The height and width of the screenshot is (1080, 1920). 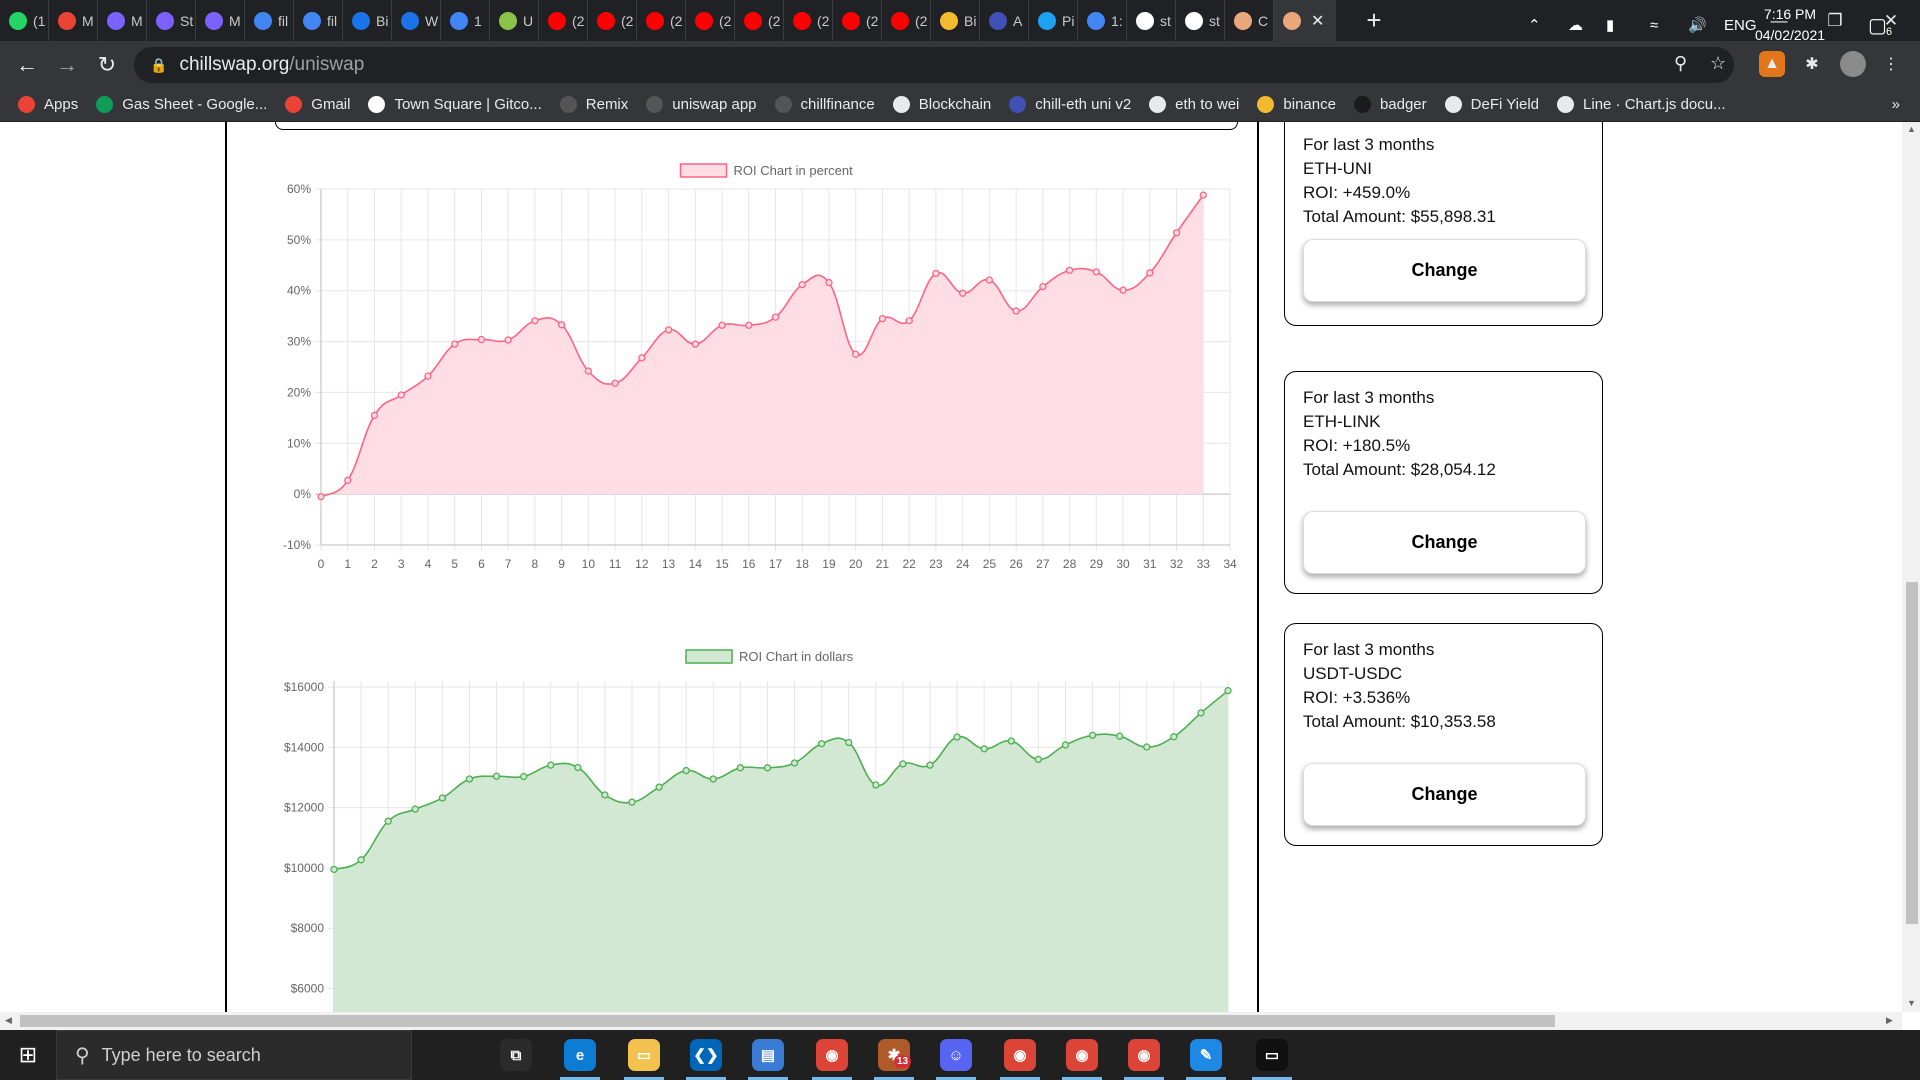 I want to click on bookmark-item: badger, so click(x=1390, y=104).